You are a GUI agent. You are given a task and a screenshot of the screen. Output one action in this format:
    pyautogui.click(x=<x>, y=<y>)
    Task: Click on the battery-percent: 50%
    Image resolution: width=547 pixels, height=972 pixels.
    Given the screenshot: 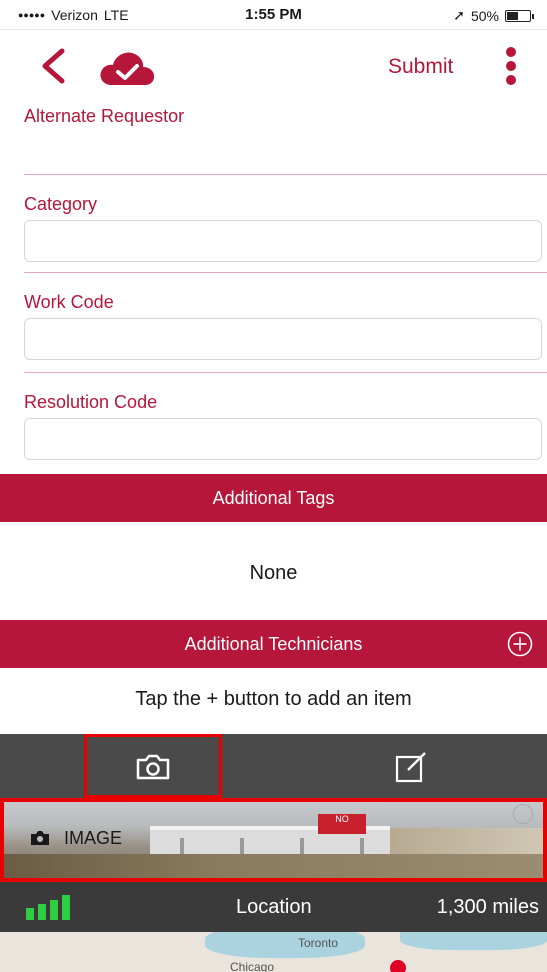 What is the action you would take?
    pyautogui.click(x=484, y=15)
    